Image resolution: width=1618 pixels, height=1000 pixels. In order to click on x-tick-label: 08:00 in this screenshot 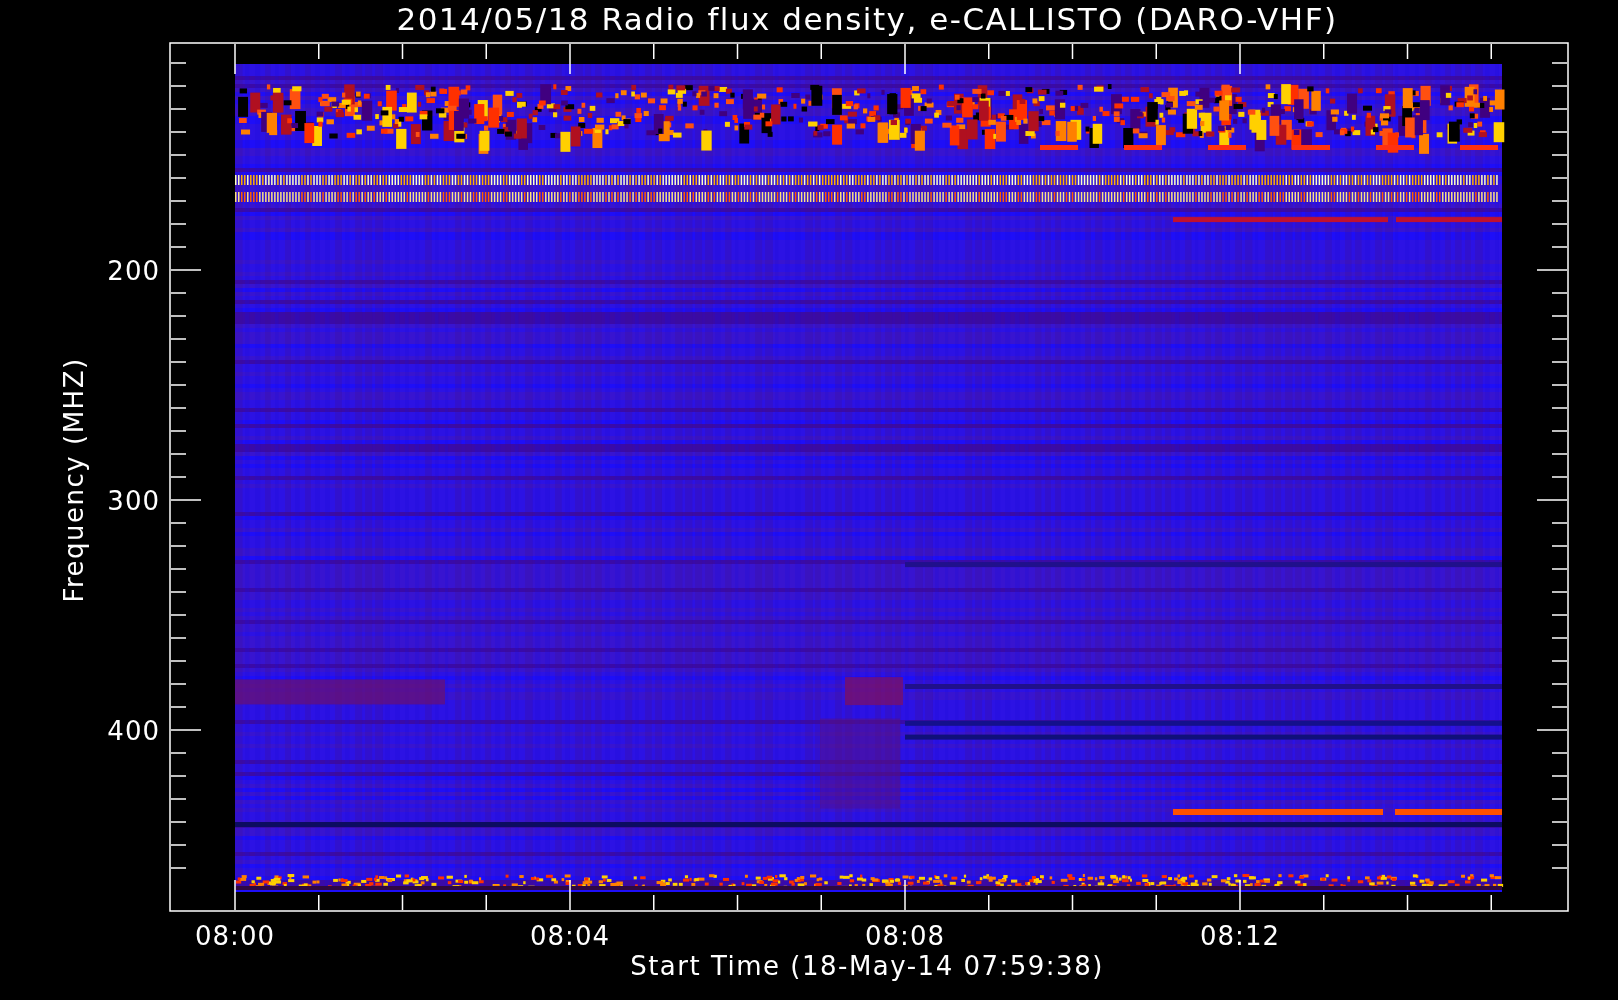, I will do `click(235, 936)`.